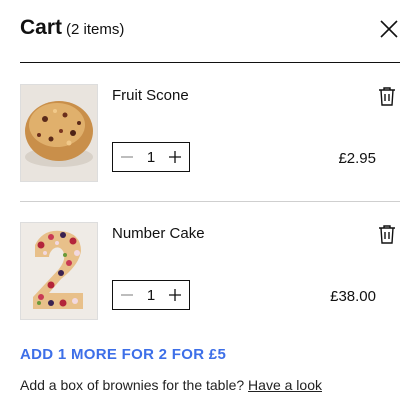 This screenshot has height=414, width=420. What do you see at coordinates (210, 31) in the screenshot?
I see `cart-header: Cart (2 items)` at bounding box center [210, 31].